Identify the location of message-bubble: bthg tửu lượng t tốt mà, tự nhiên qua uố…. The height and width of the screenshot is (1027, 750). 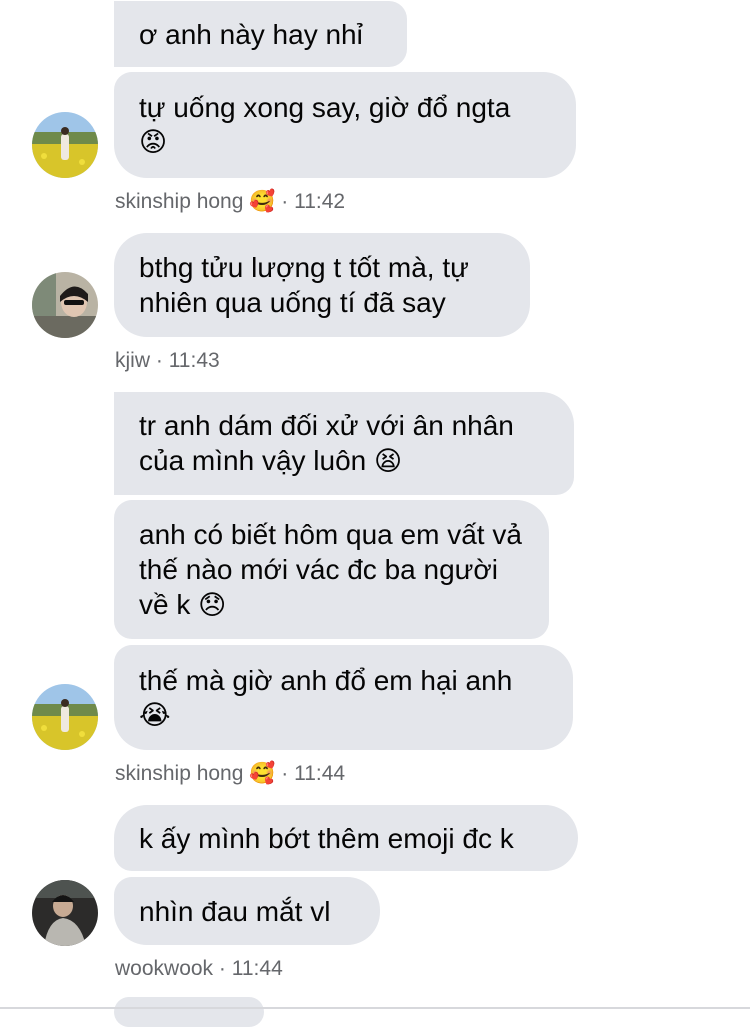
(322, 285).